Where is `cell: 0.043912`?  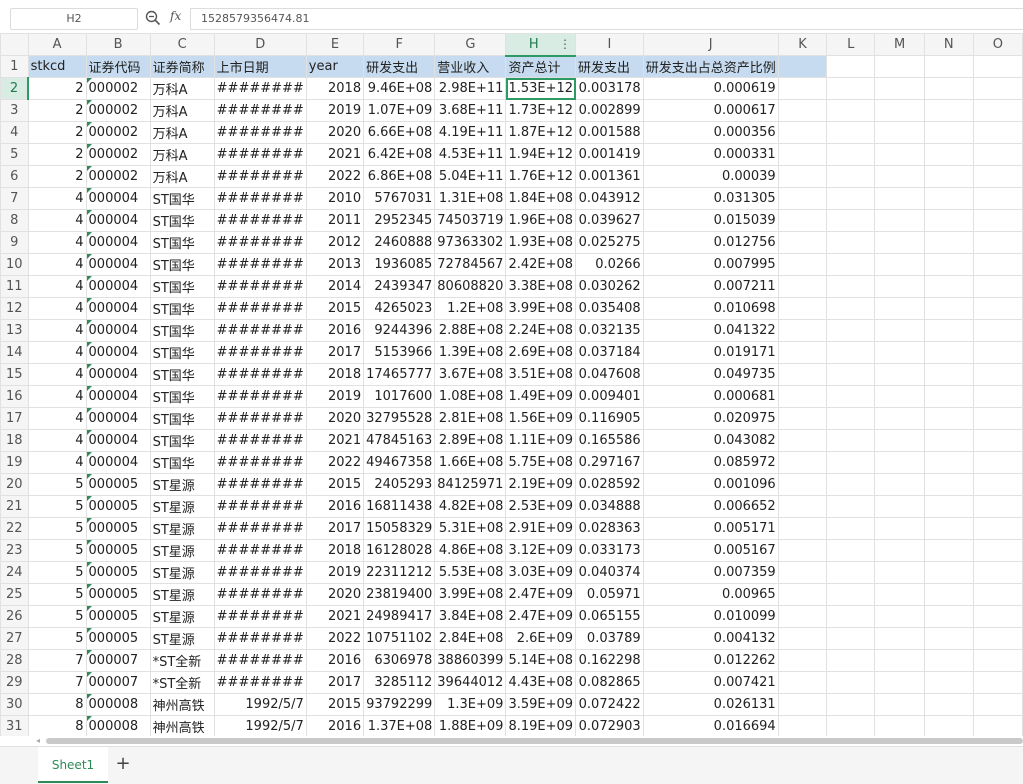
cell: 0.043912 is located at coordinates (609, 198).